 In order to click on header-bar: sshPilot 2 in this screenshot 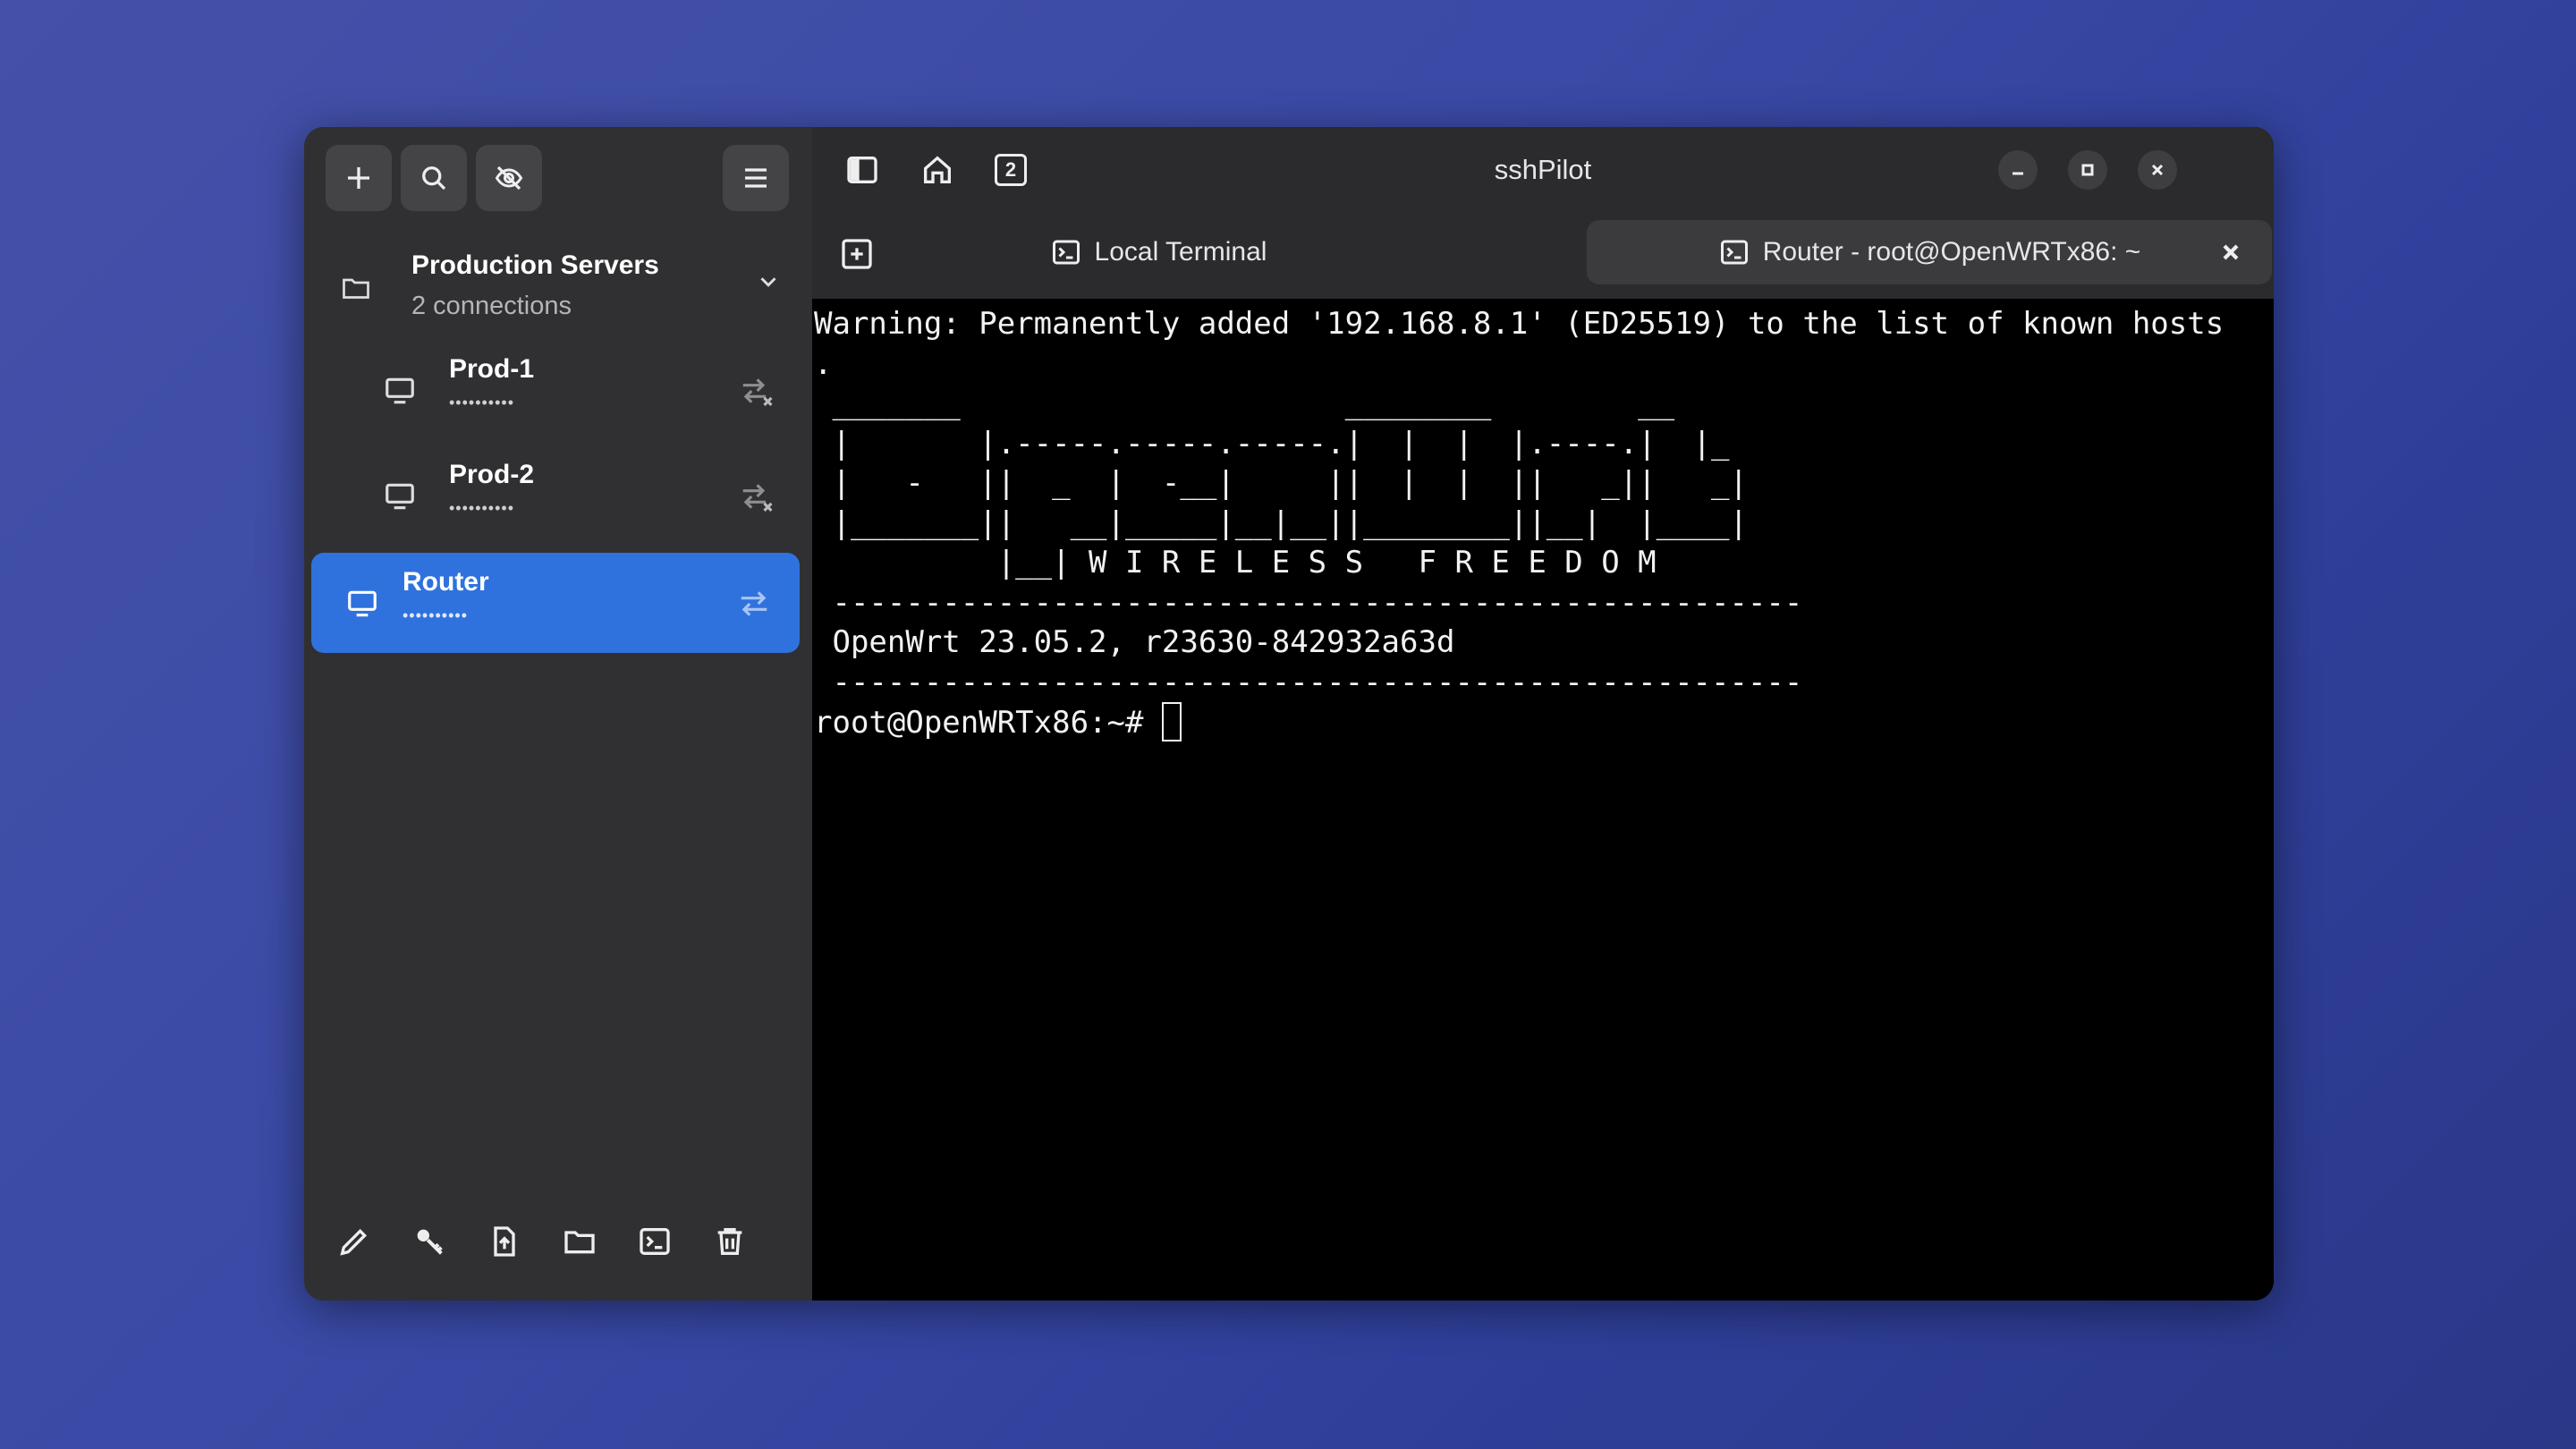, I will do `click(1543, 170)`.